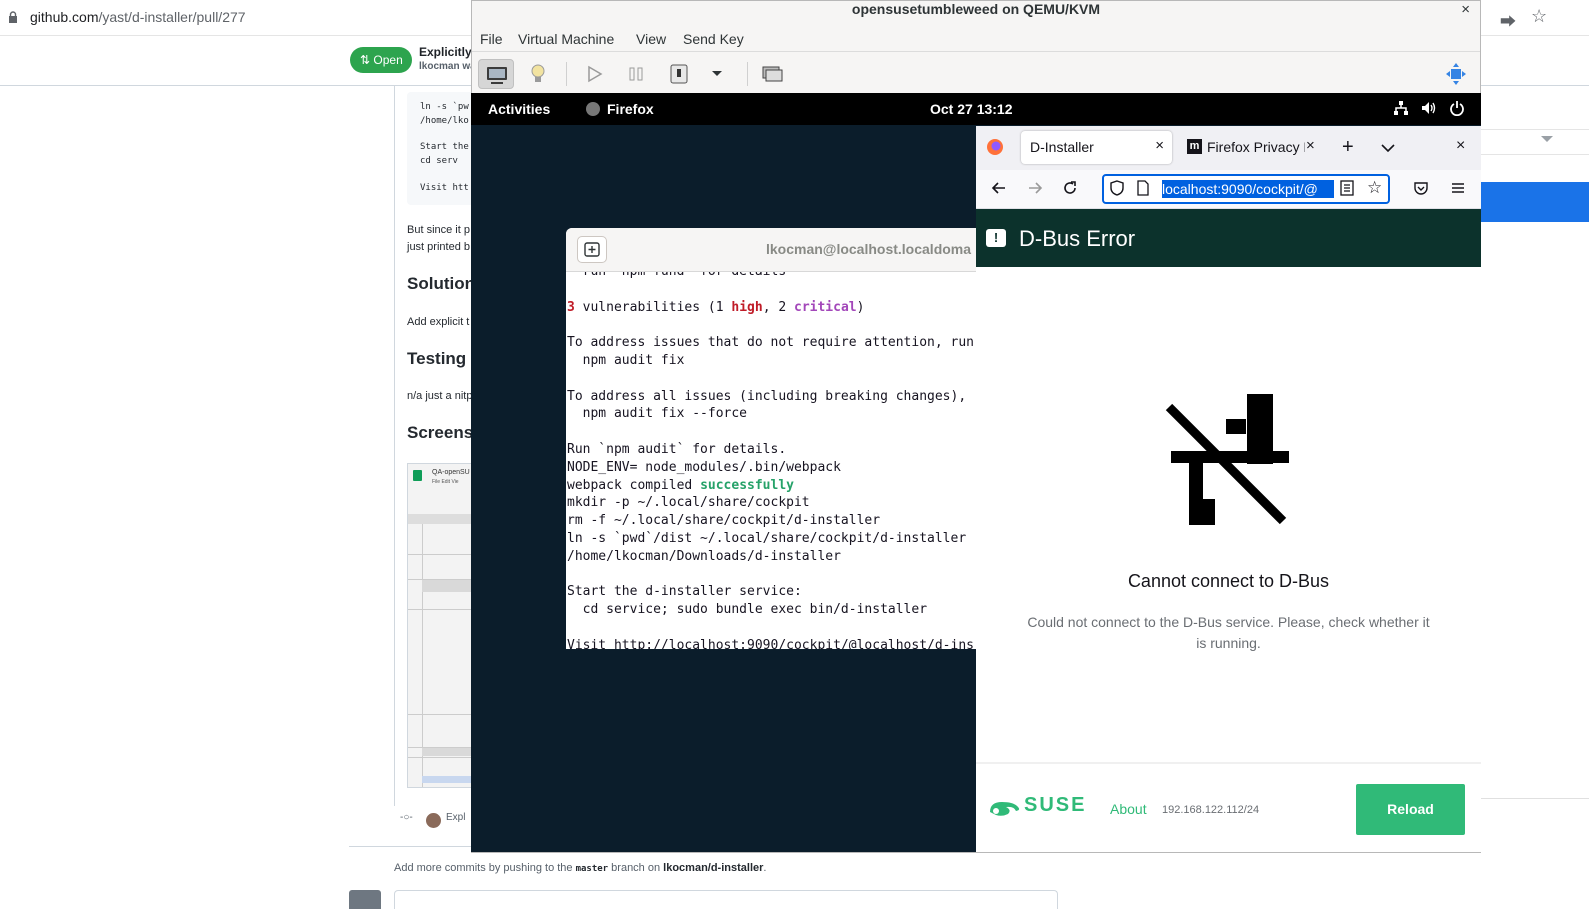  Describe the element at coordinates (1456, 74) in the screenshot. I see `resize-to-vm-button` at that location.